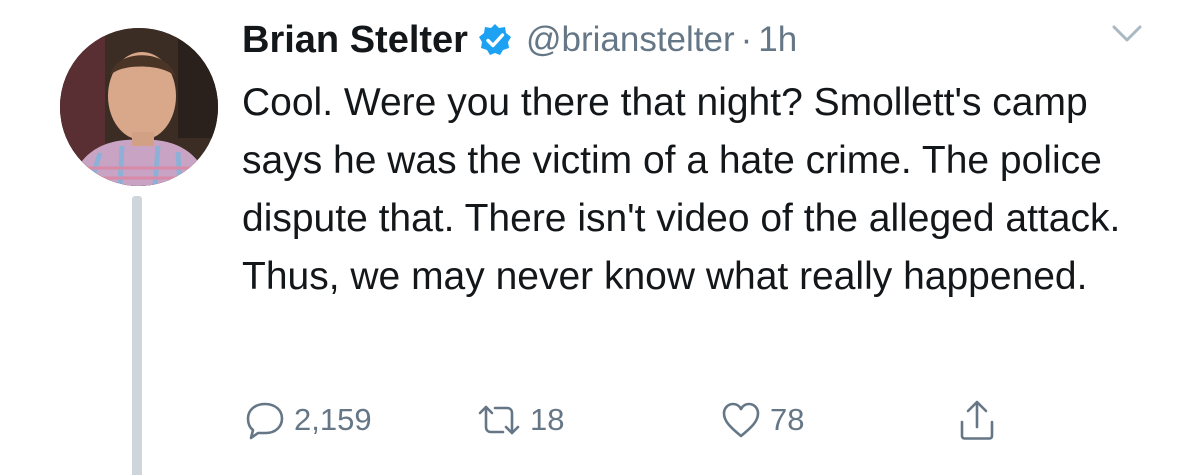 Image resolution: width=1200 pixels, height=475 pixels. I want to click on share-button, so click(977, 420).